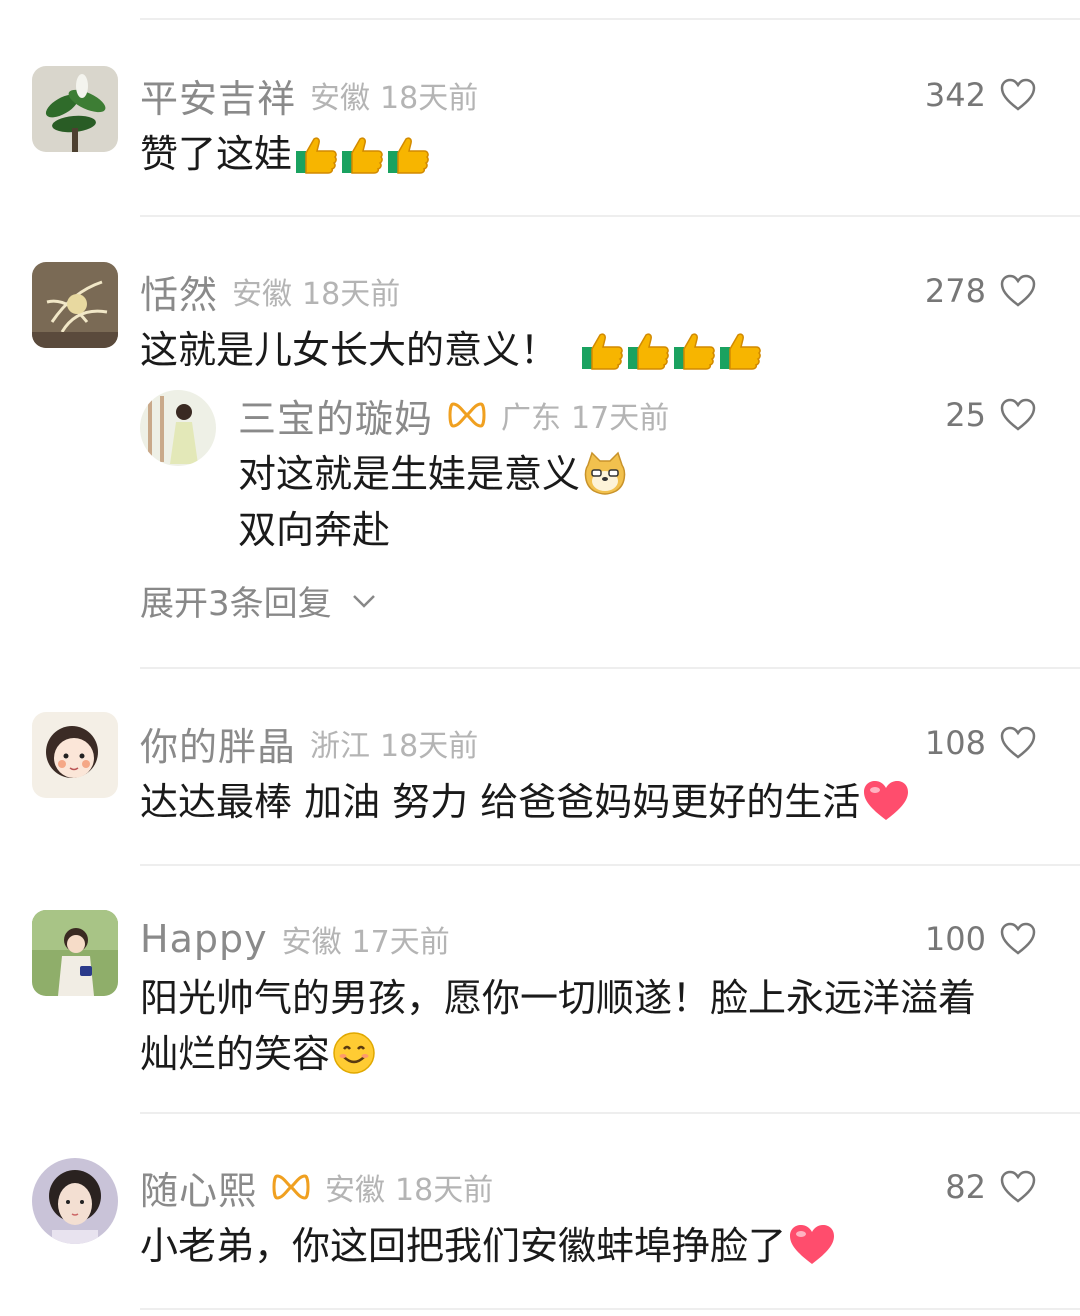 The image size is (1080, 1316). What do you see at coordinates (558, 998) in the screenshot?
I see `comment-body-line: 阳光帅气的男孩，愿你一切顺遂！脸上永远洋溢着` at bounding box center [558, 998].